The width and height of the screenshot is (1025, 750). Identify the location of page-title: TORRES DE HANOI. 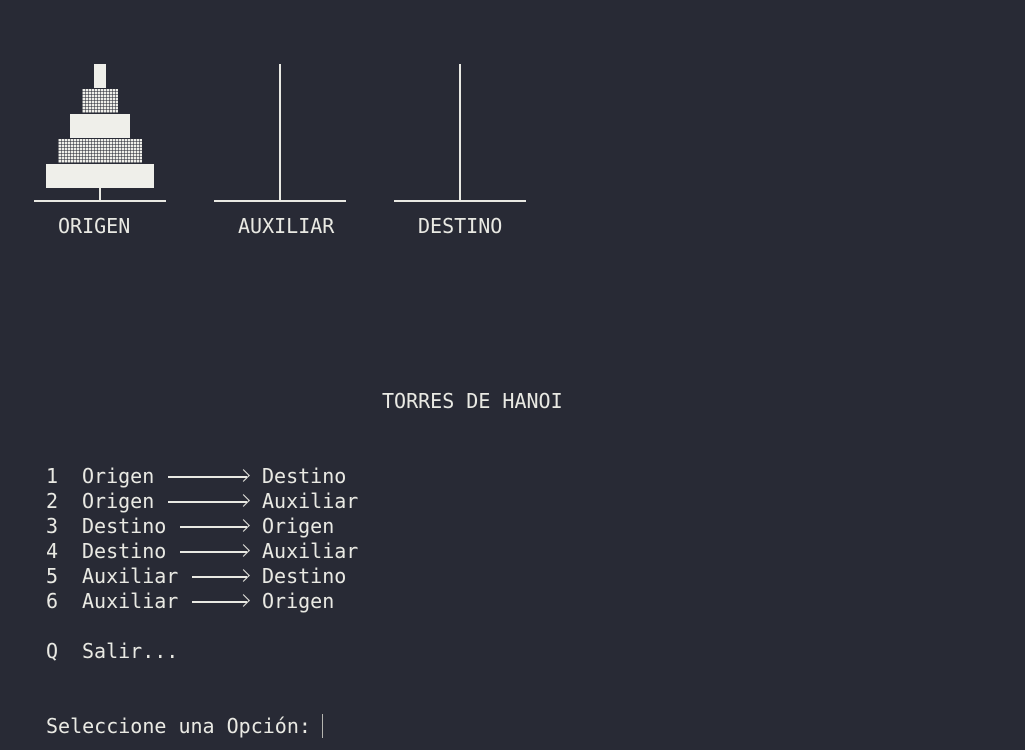
(472, 401).